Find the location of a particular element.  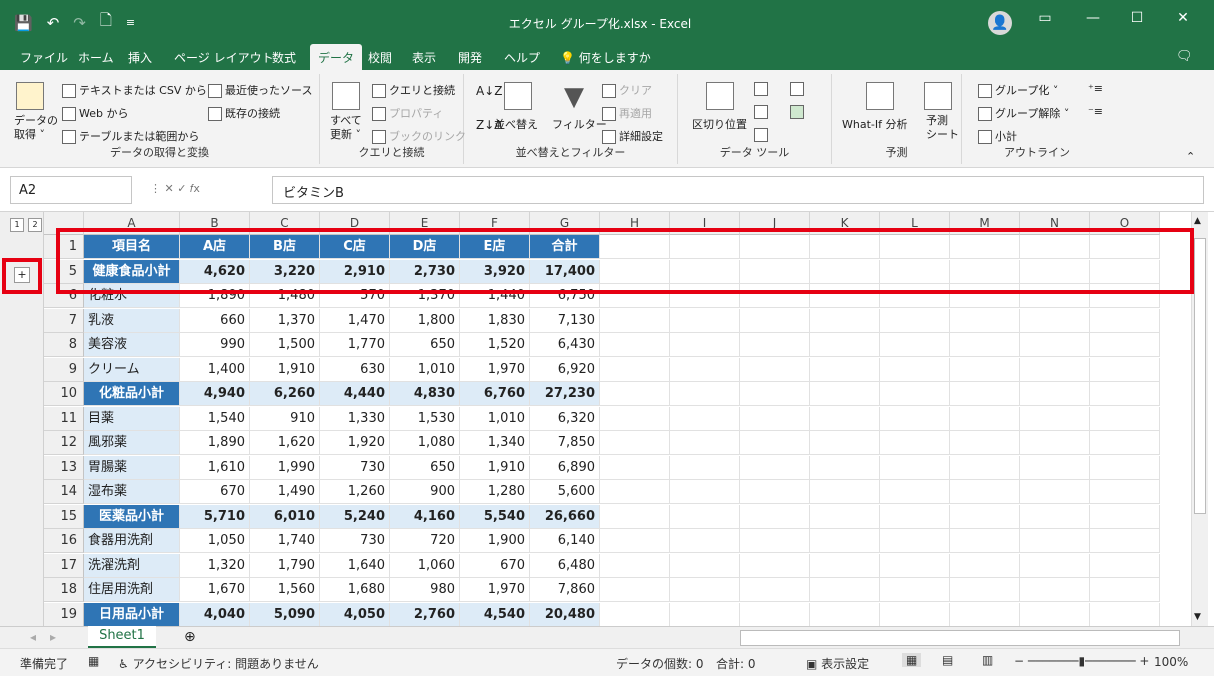

value-cell: 4,830 is located at coordinates (425, 394).